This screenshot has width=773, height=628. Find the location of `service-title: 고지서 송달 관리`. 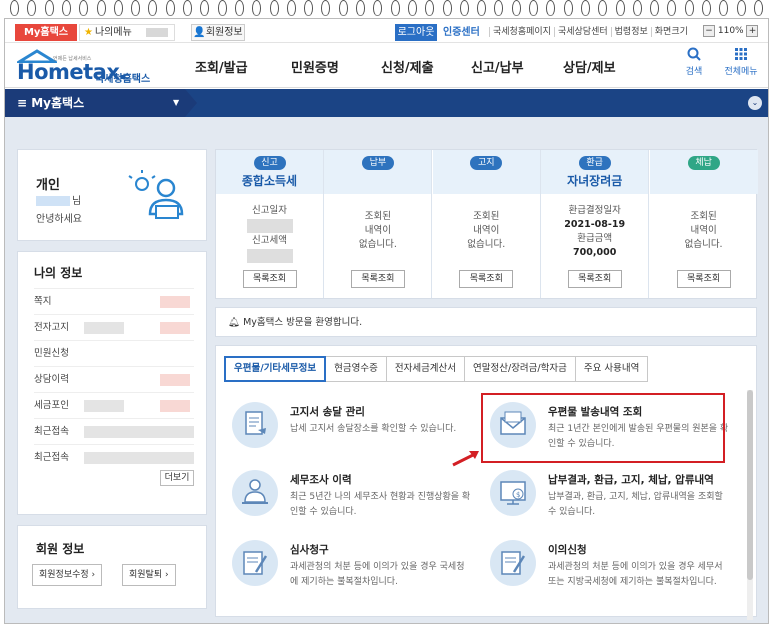

service-title: 고지서 송달 관리 is located at coordinates (327, 412).